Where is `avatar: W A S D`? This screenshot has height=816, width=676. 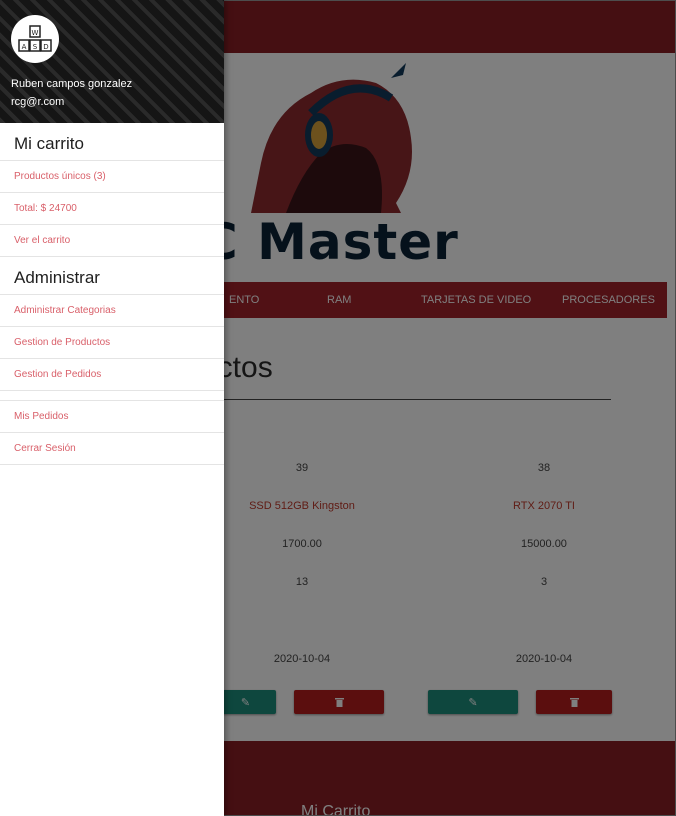
avatar: W A S D is located at coordinates (35, 39).